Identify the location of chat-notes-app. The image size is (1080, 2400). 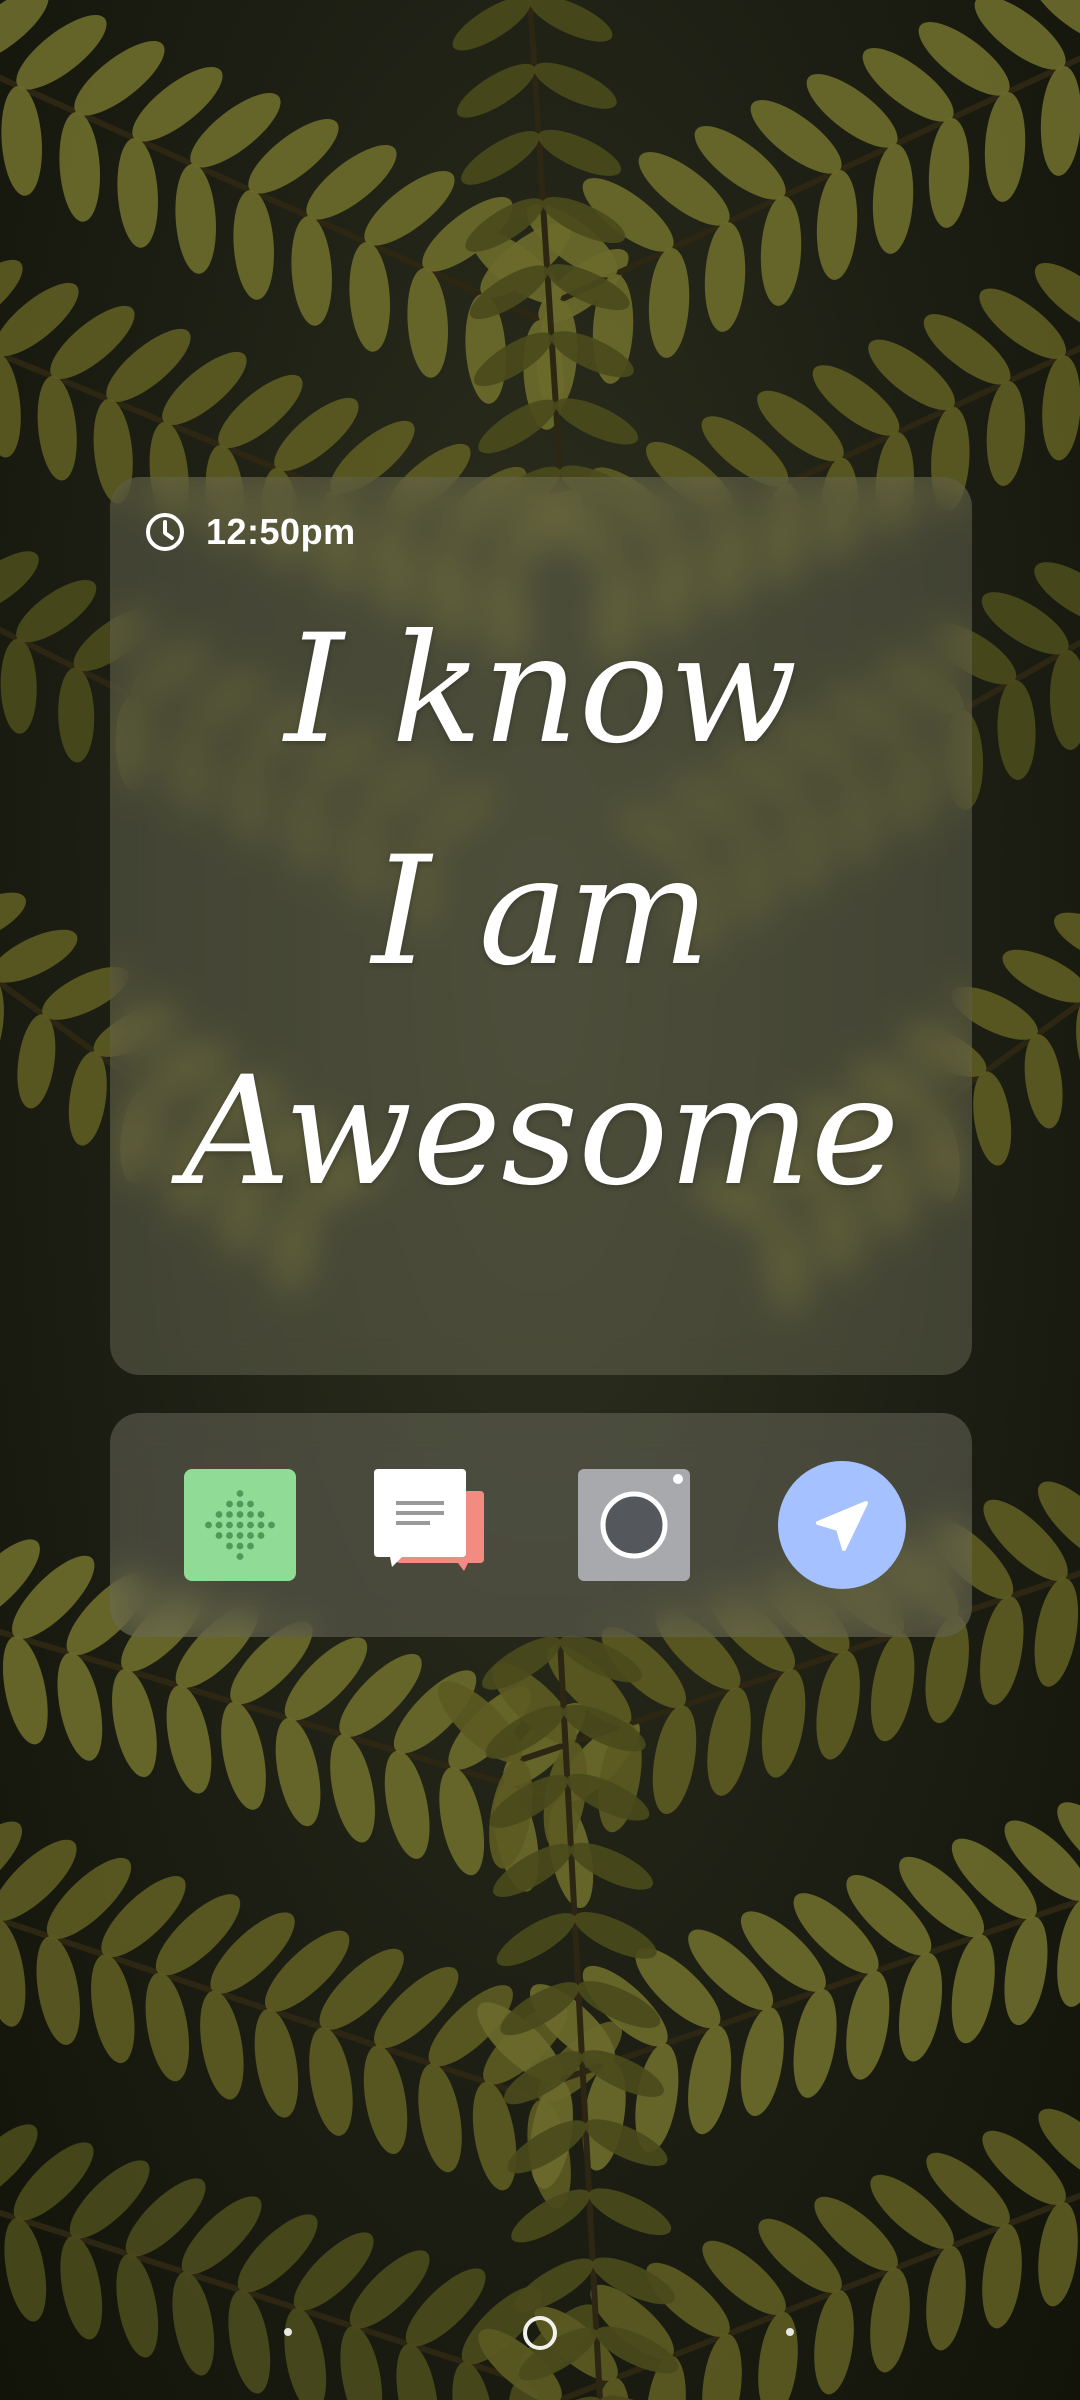
(430, 1525).